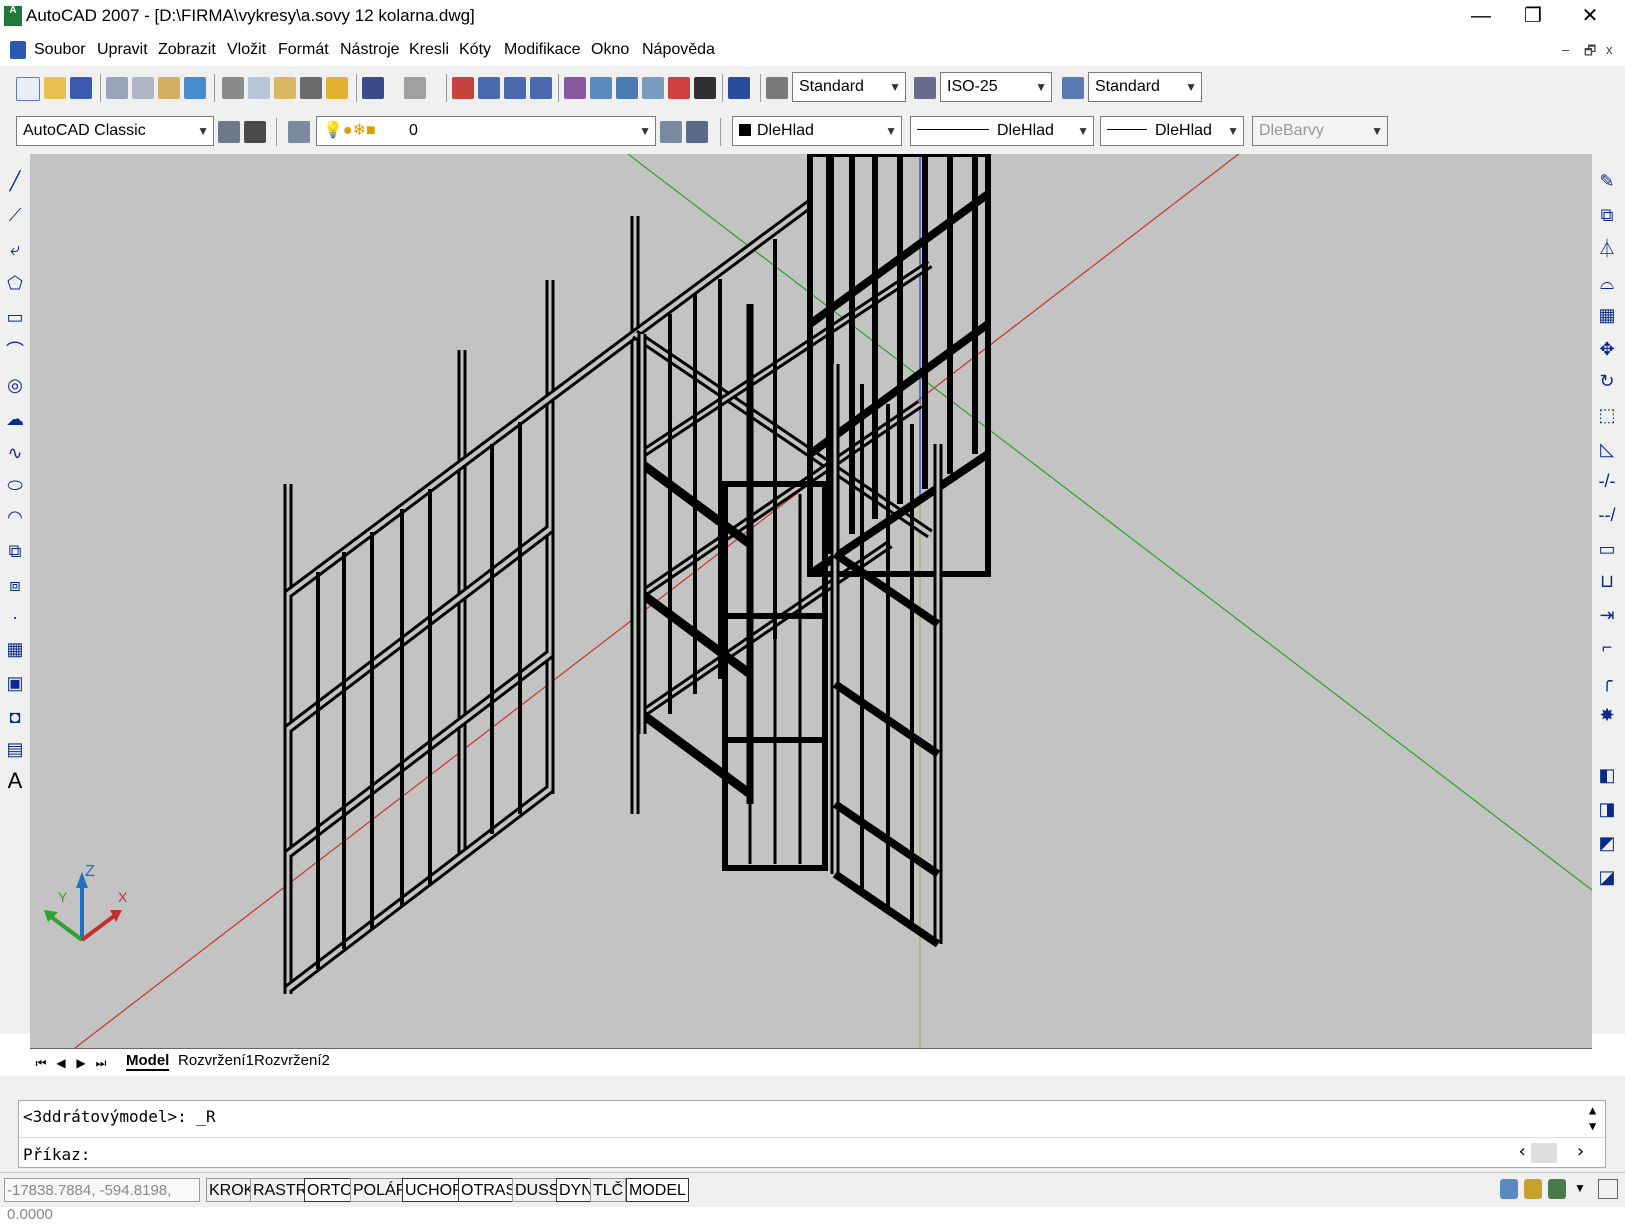 The height and width of the screenshot is (1227, 1625). Describe the element at coordinates (542, 50) in the screenshot. I see `menu-modifikace: Modifikace` at that location.